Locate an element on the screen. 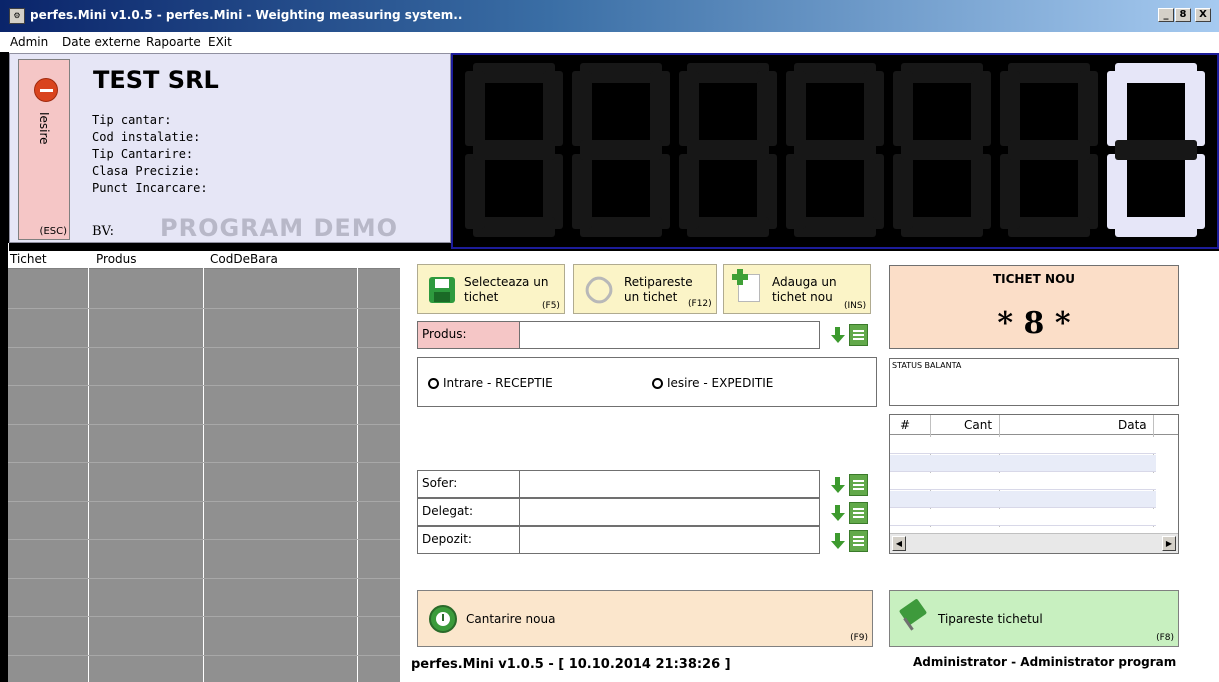 The width and height of the screenshot is (1219, 682). scroll-right-arrow-icon: ▶ is located at coordinates (1169, 543).